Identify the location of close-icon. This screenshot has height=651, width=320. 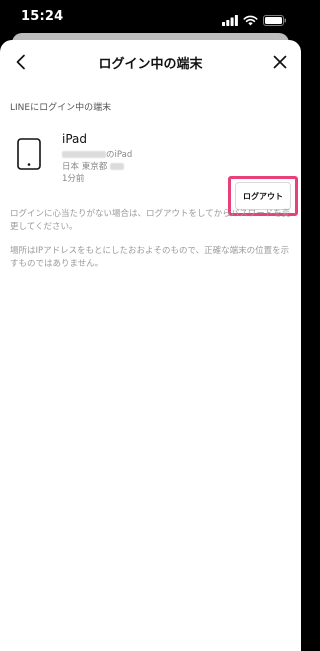
(280, 62).